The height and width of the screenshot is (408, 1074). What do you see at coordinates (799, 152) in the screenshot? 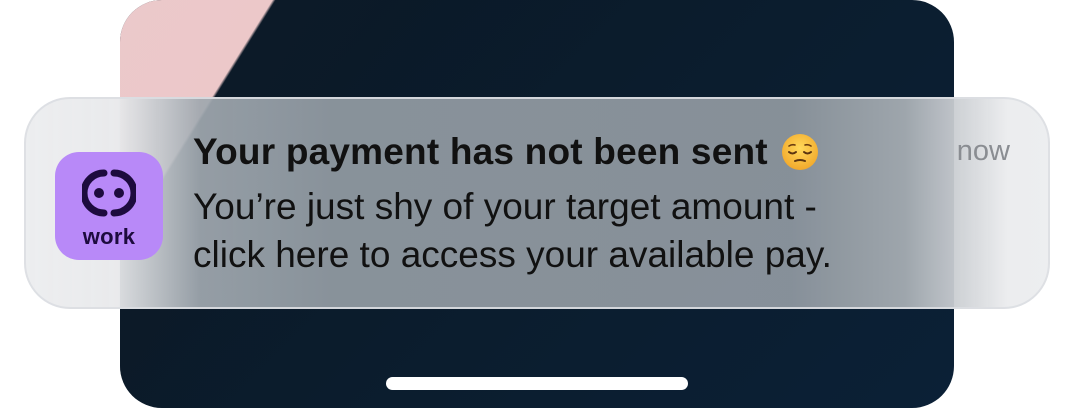
I see `pensive-face-icon` at bounding box center [799, 152].